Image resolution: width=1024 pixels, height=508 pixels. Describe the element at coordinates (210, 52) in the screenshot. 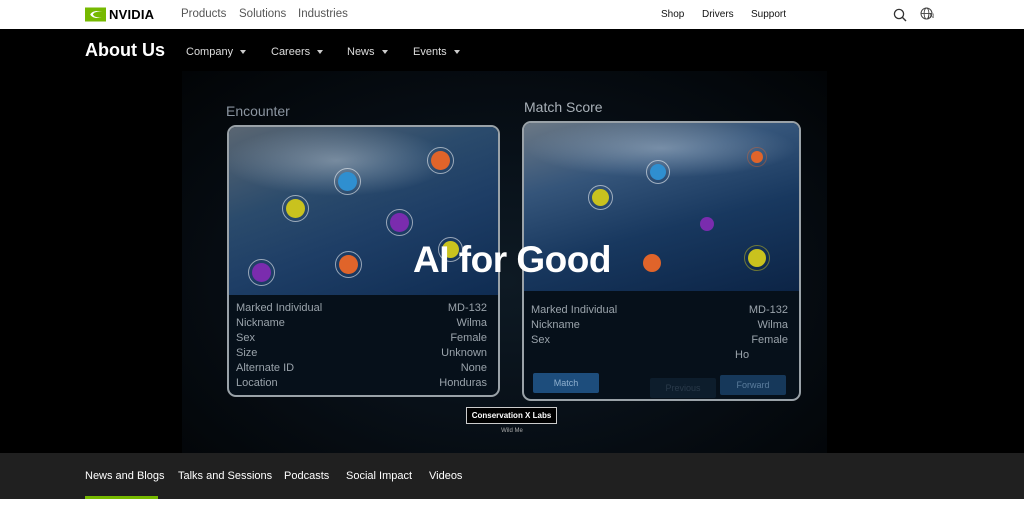

I see `menu-company-label: Company` at that location.